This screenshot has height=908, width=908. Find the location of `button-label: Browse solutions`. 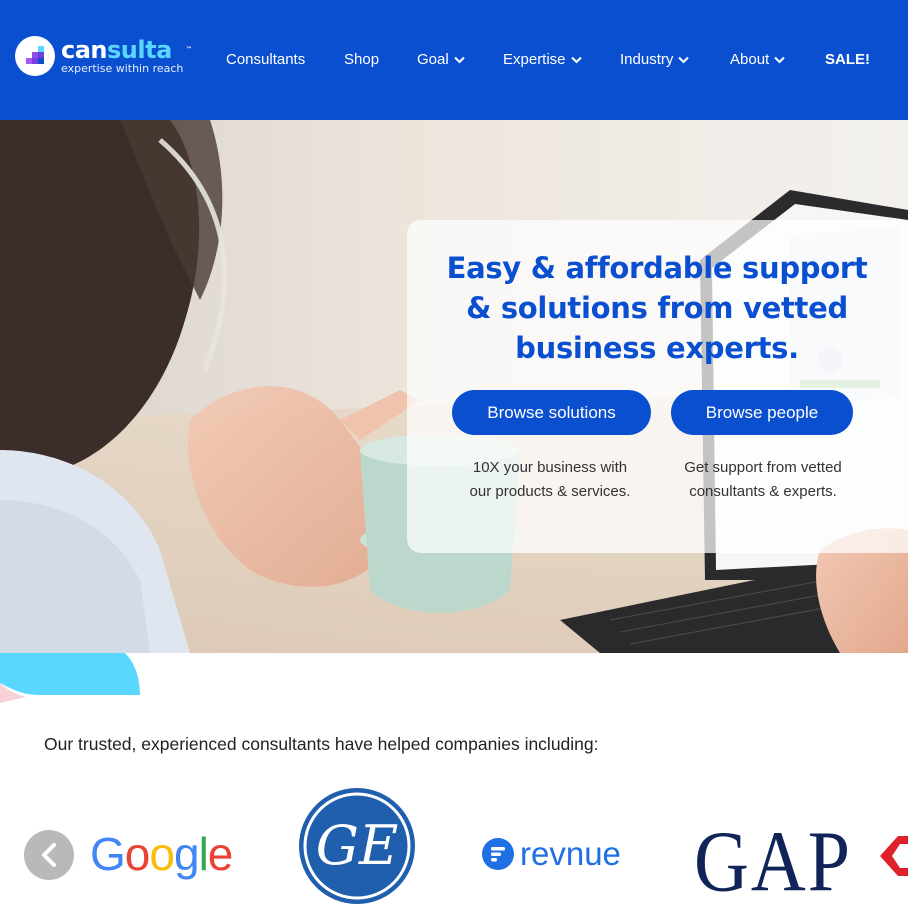

button-label: Browse solutions is located at coordinates (551, 412).